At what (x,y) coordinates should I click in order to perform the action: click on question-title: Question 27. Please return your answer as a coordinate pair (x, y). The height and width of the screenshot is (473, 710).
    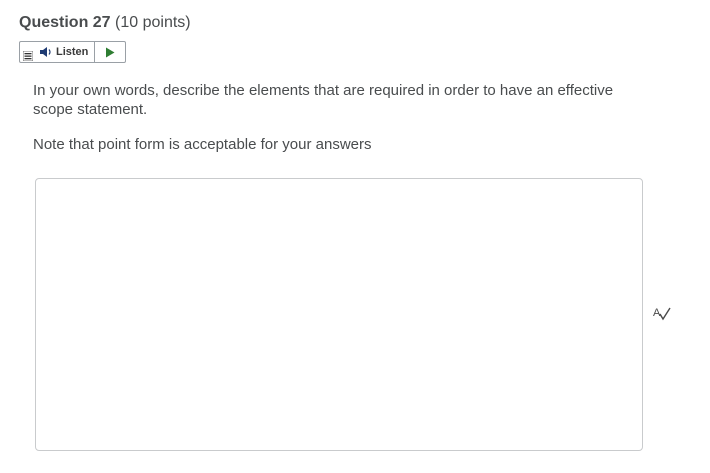
    Looking at the image, I should click on (65, 22).